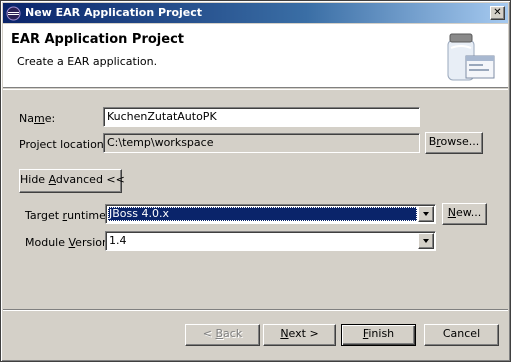  Describe the element at coordinates (222, 335) in the screenshot. I see `back-button: < Back` at that location.